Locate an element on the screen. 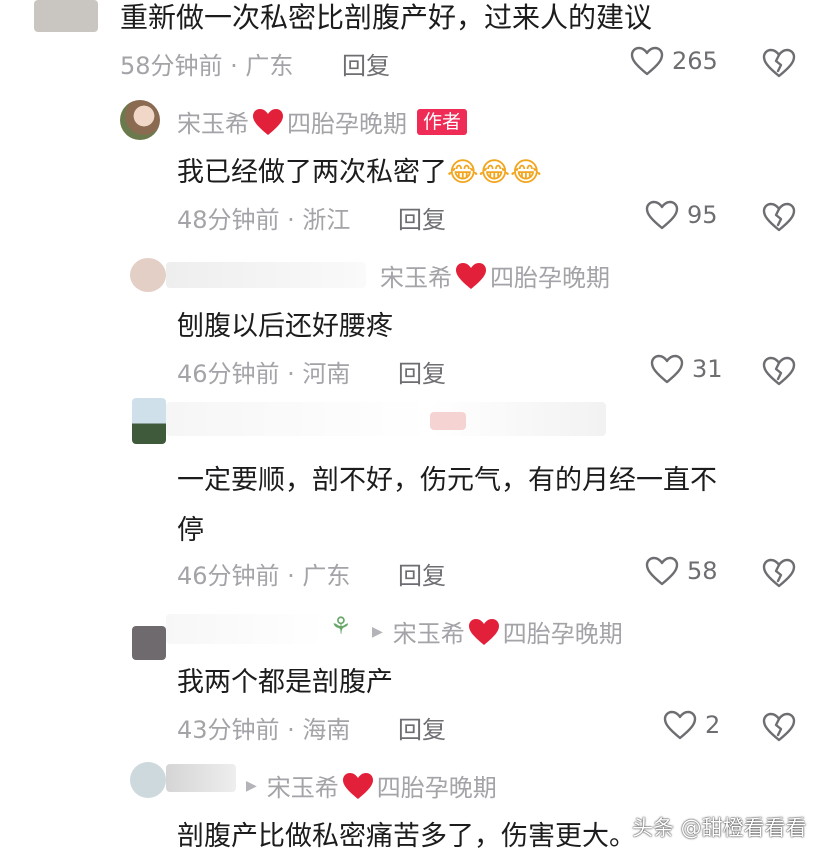 The width and height of the screenshot is (828, 854). like-button: 95 is located at coordinates (681, 215).